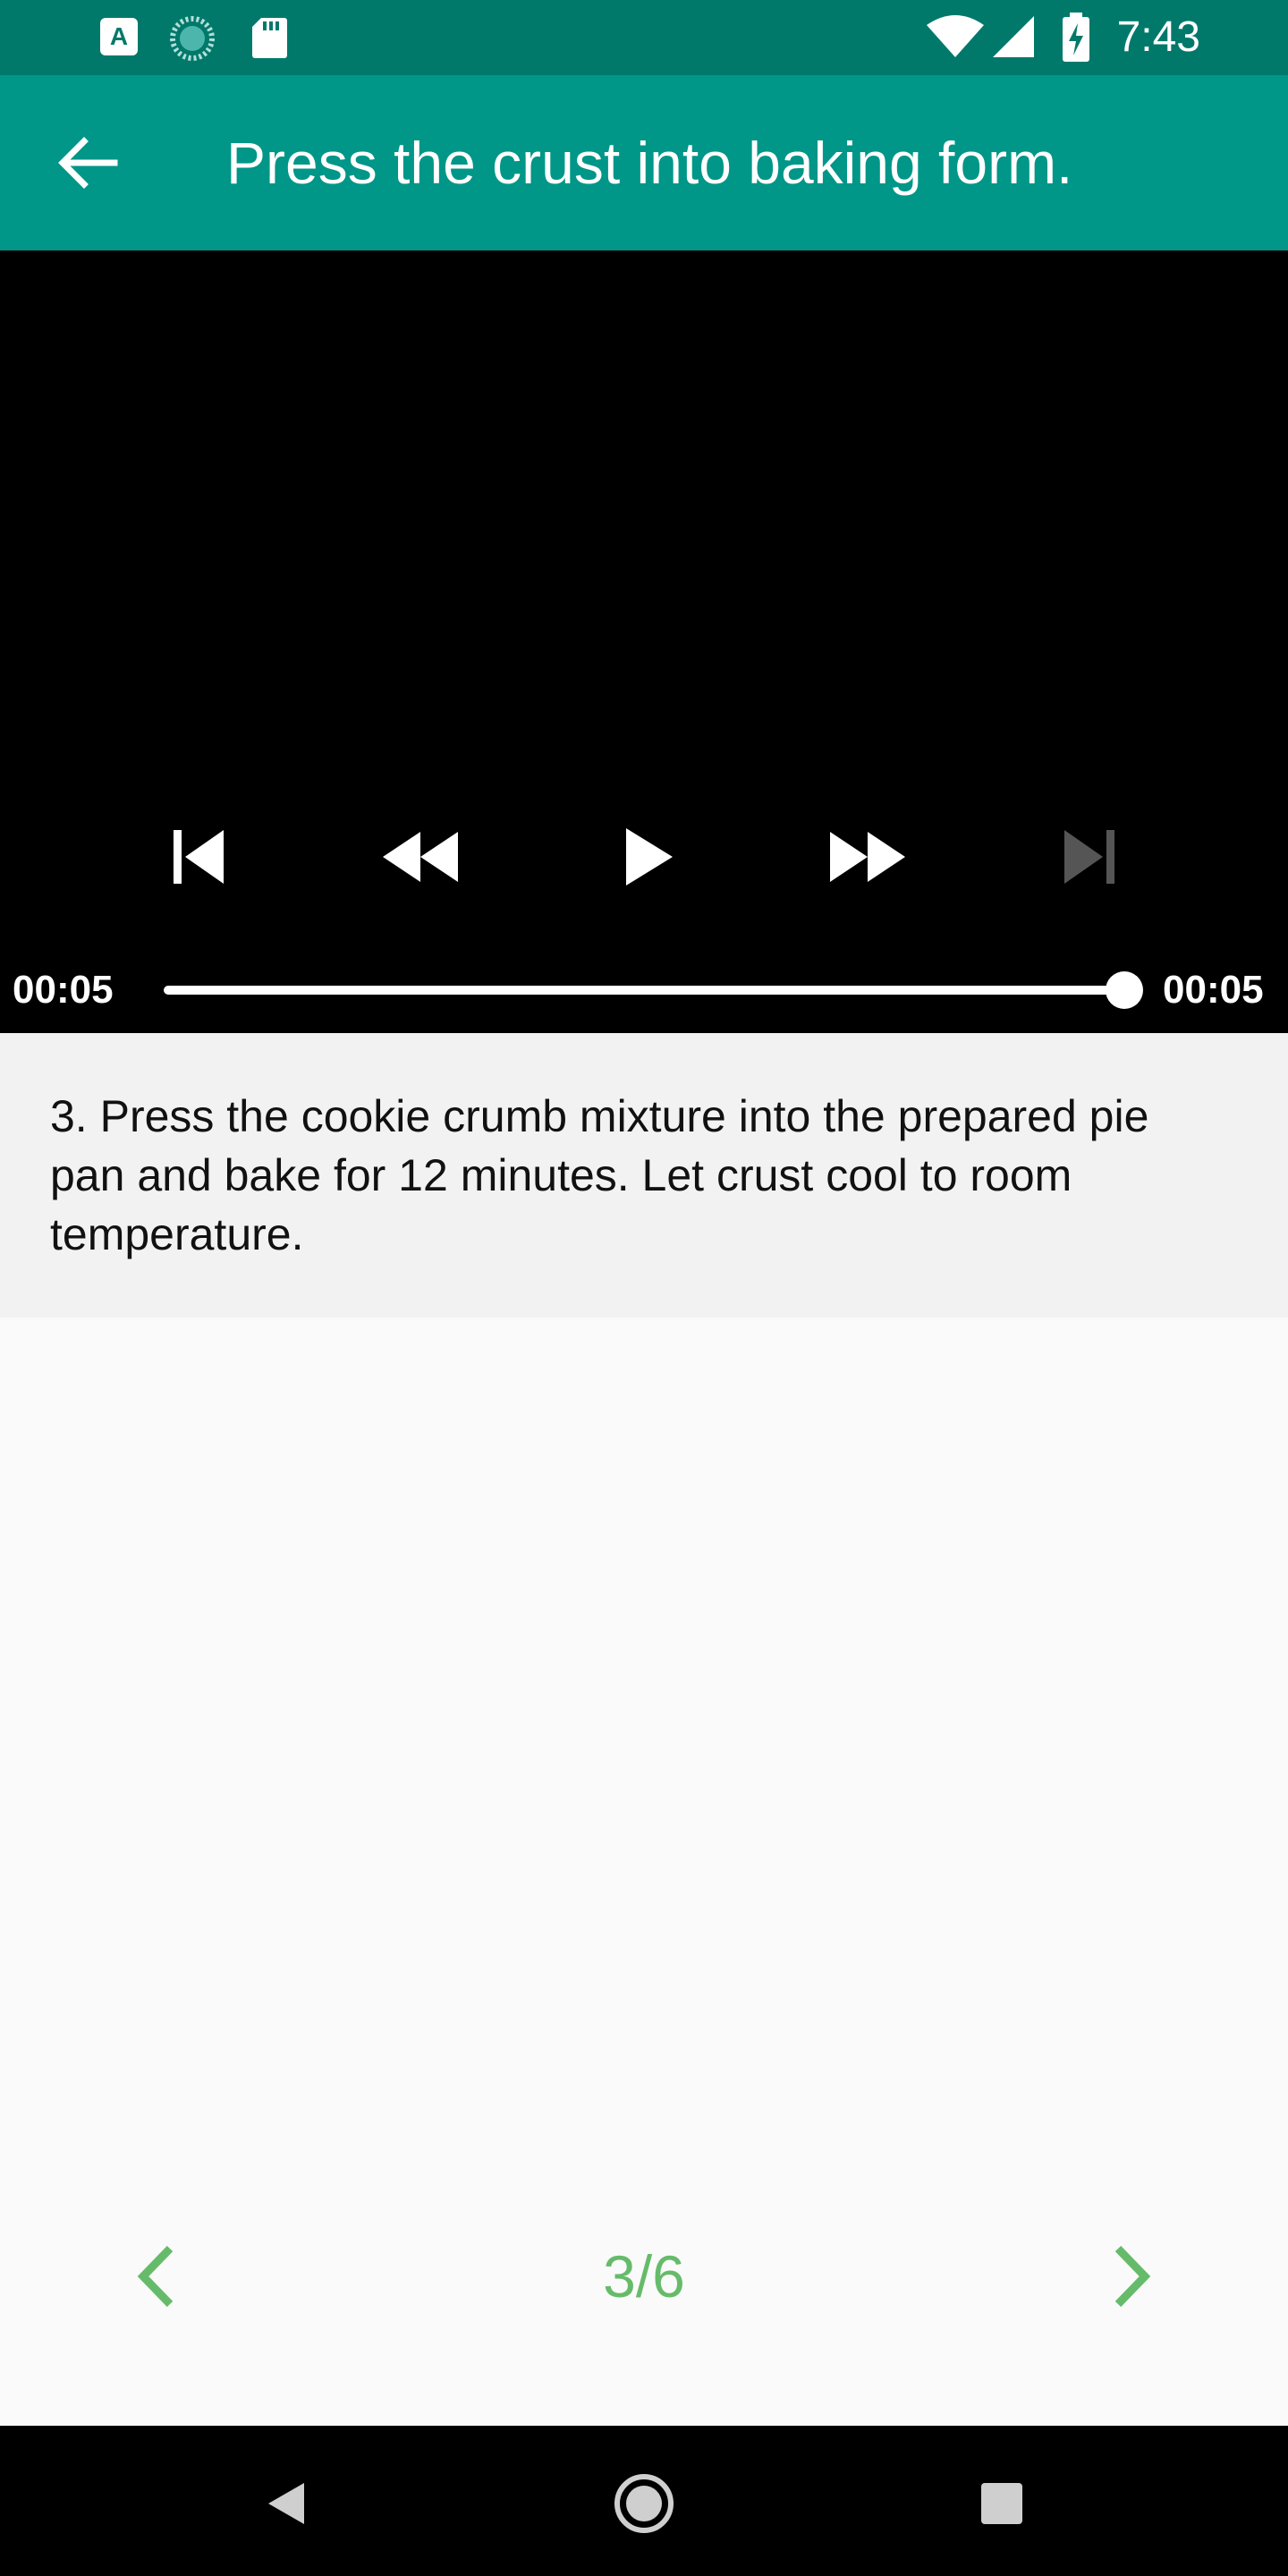 The image size is (1288, 2576). What do you see at coordinates (644, 37) in the screenshot?
I see `status-bar: A 7:43` at bounding box center [644, 37].